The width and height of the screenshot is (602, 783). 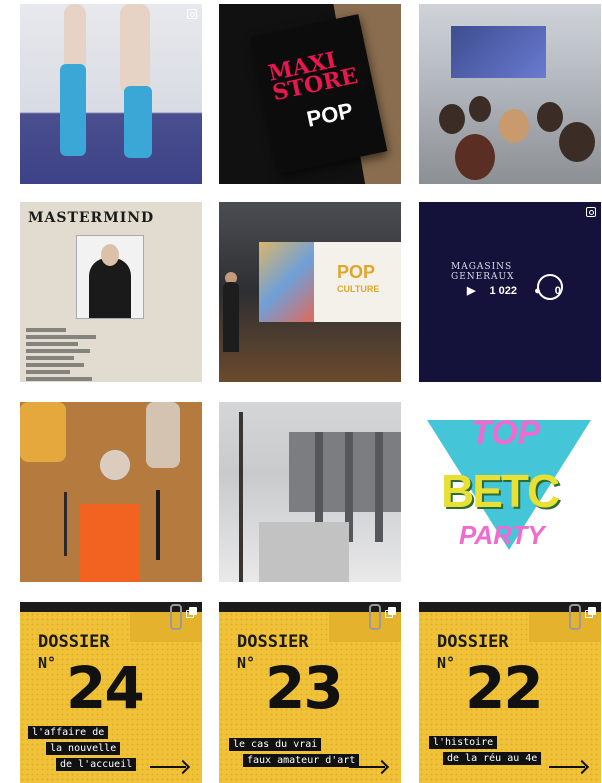 I want to click on sock-left, so click(x=73, y=110).